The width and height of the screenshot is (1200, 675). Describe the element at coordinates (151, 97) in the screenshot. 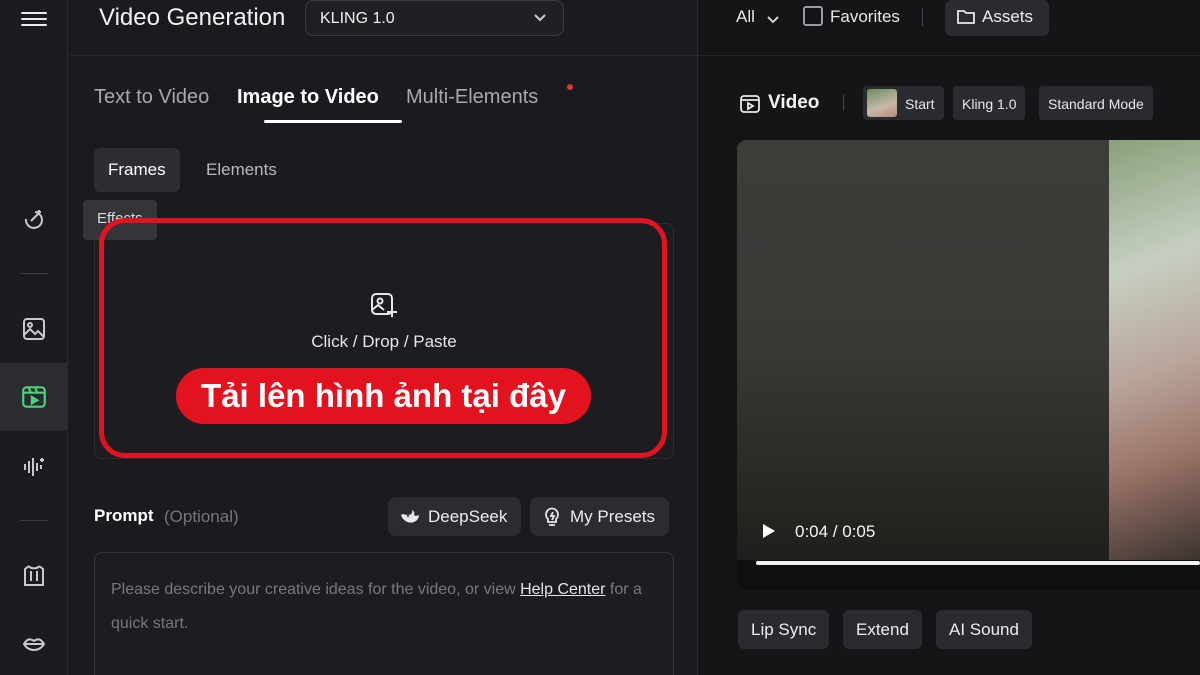

I see `tab-text-to-video: Text to Video` at that location.